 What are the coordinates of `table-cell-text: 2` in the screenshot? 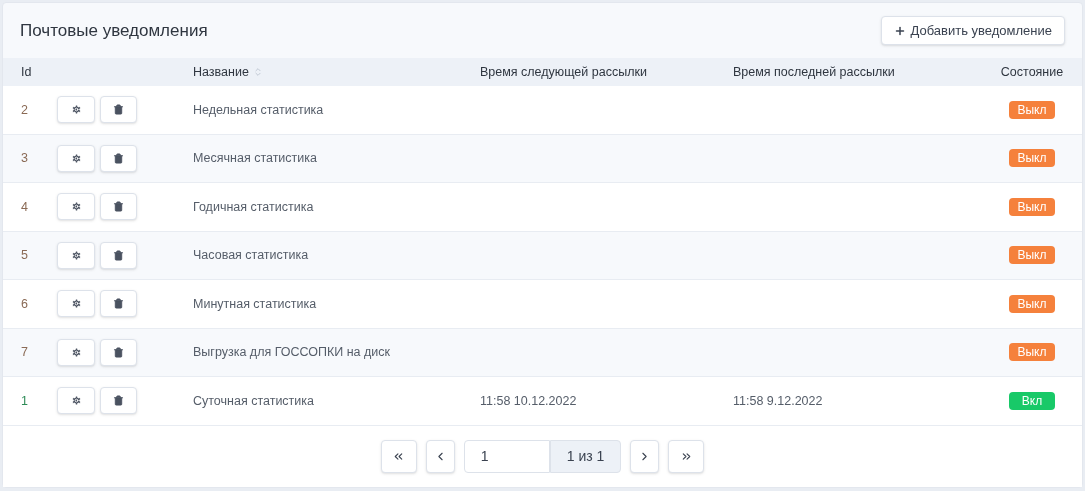 It's located at (24, 110).